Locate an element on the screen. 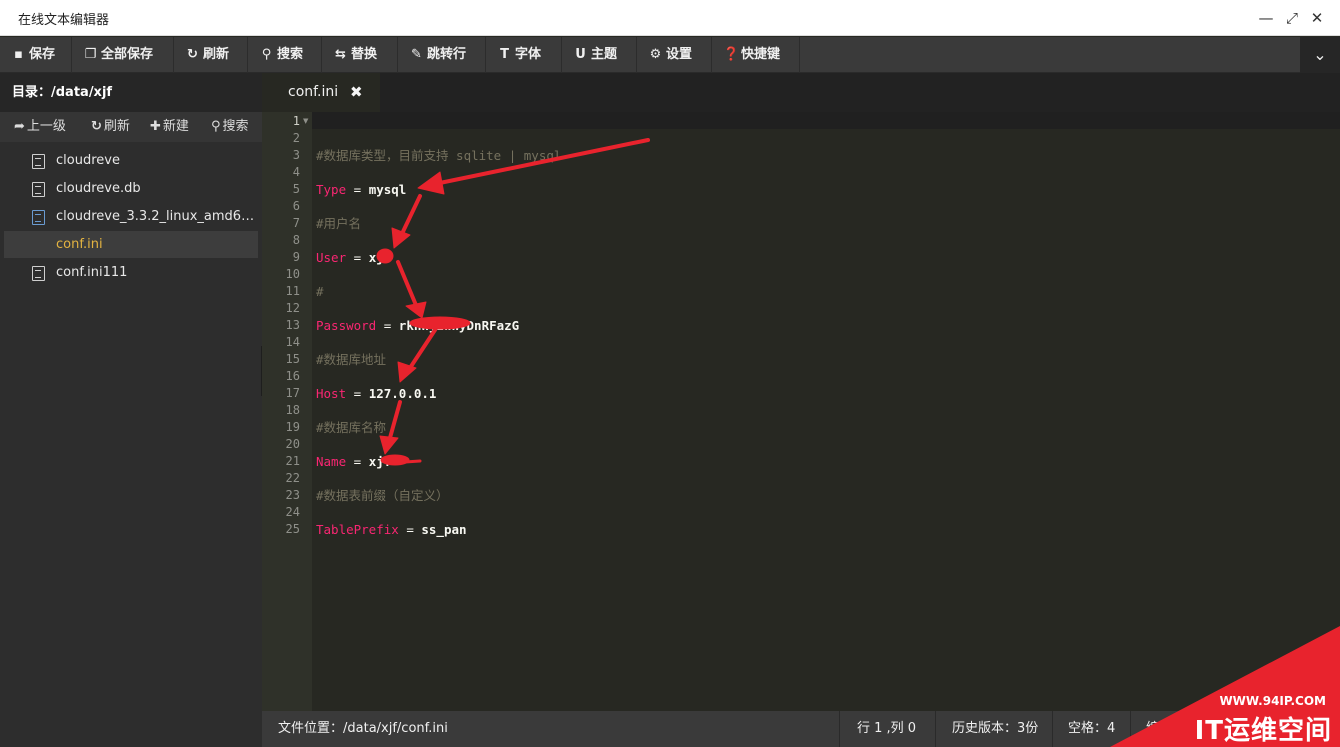  goto-line-button: ✎ 跳转行 is located at coordinates (442, 55).